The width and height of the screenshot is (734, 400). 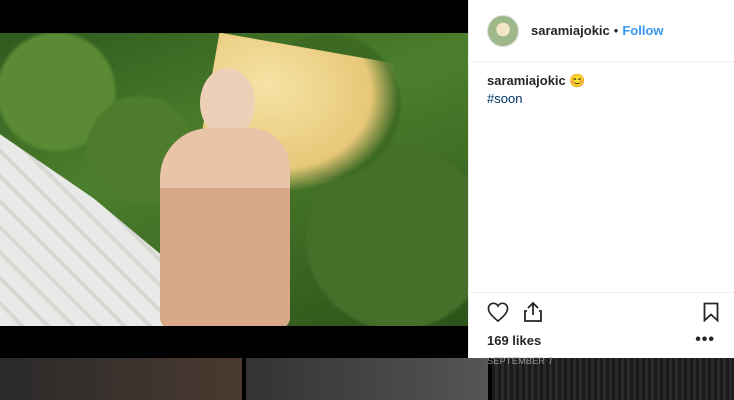 What do you see at coordinates (642, 30) in the screenshot?
I see `follow-button: Follow` at bounding box center [642, 30].